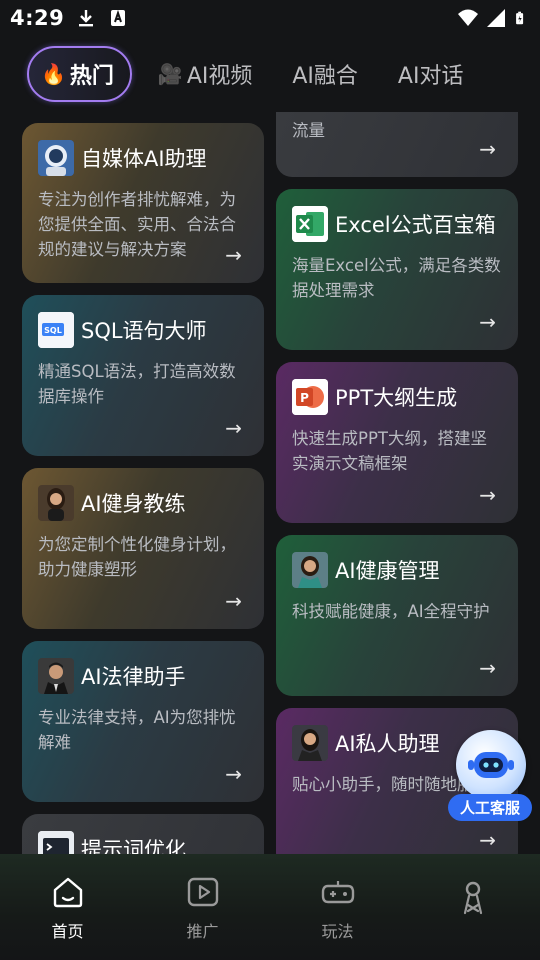 This screenshot has width=540, height=960. What do you see at coordinates (391, 611) in the screenshot?
I see `card-description: 科技赋能健康，AI全程守护` at bounding box center [391, 611].